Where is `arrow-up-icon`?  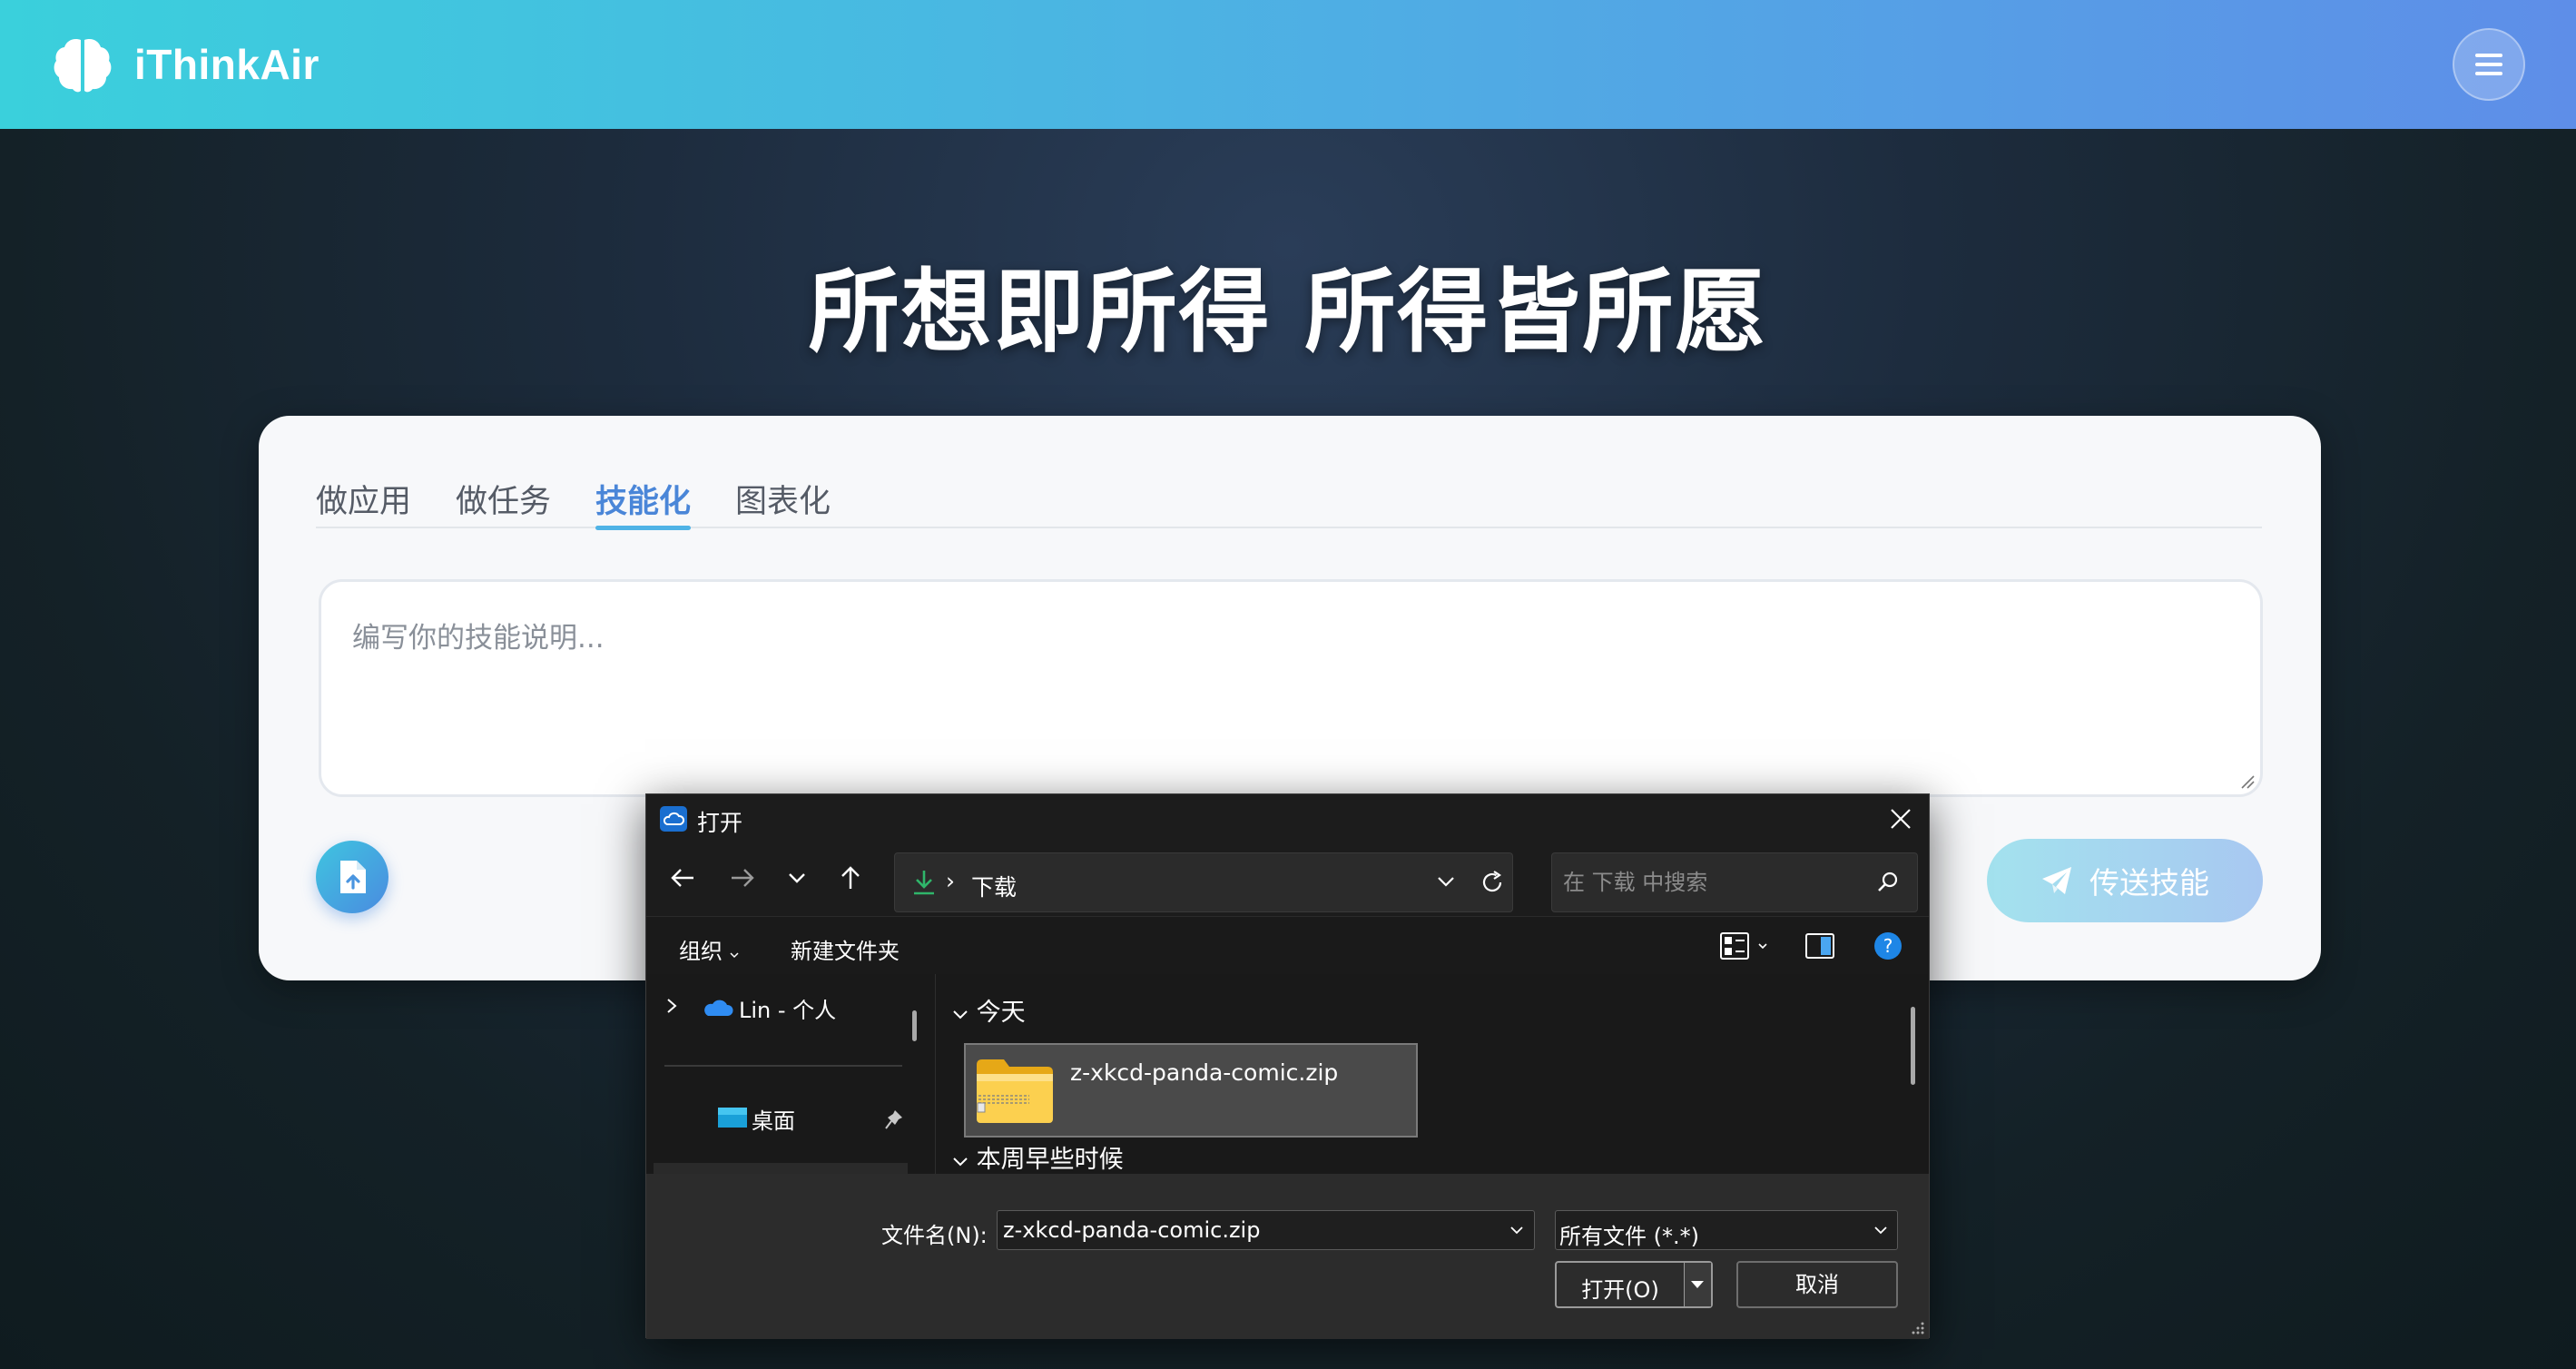
arrow-up-icon is located at coordinates (850, 877).